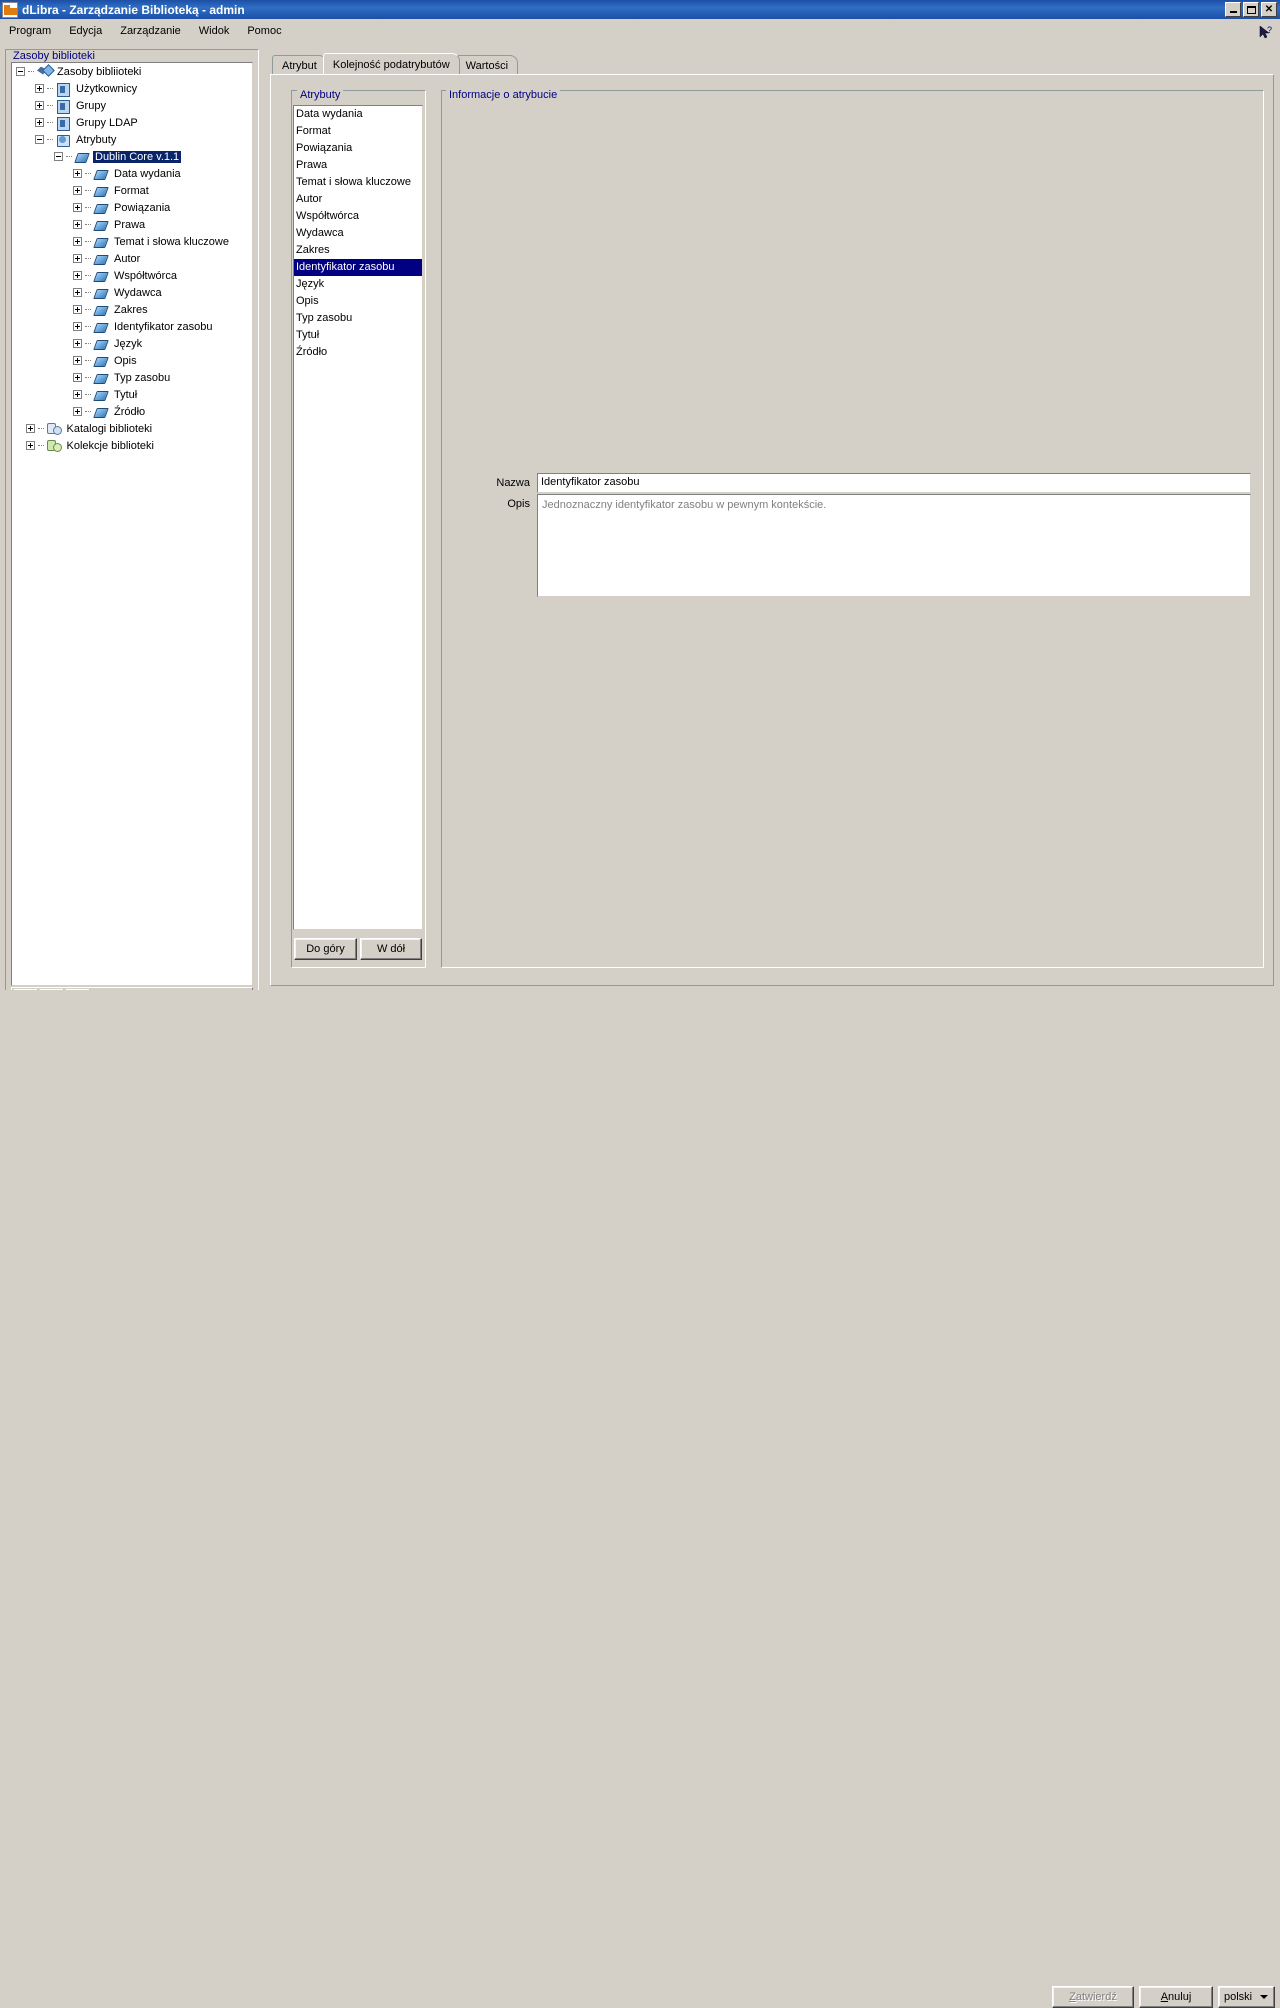 The height and width of the screenshot is (2008, 1280). Describe the element at coordinates (132, 428) in the screenshot. I see `tree-node: Katalogi biblioteki` at that location.